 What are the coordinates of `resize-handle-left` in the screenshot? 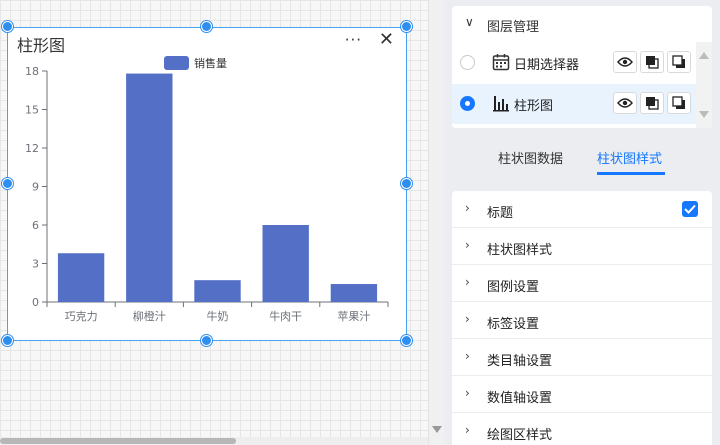 It's located at (7, 183).